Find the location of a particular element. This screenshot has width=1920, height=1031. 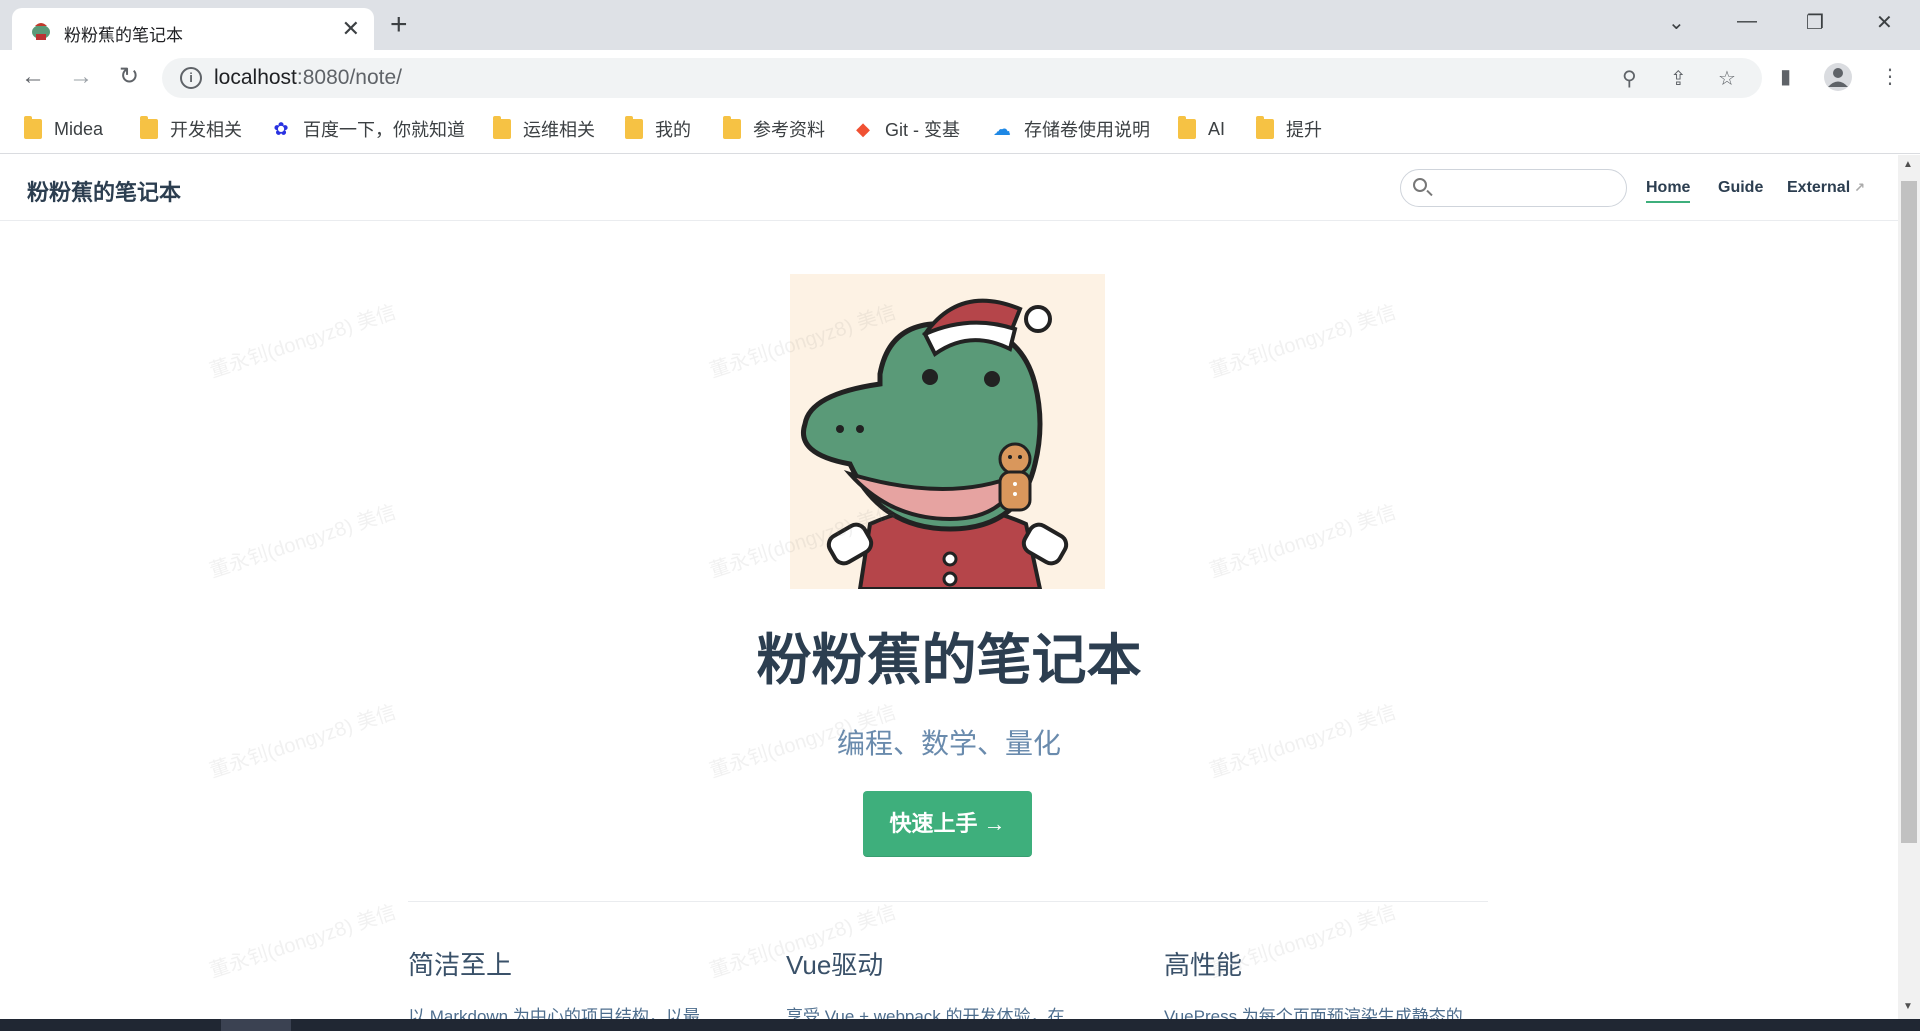

feature-title: 高性能 is located at coordinates (1203, 965).